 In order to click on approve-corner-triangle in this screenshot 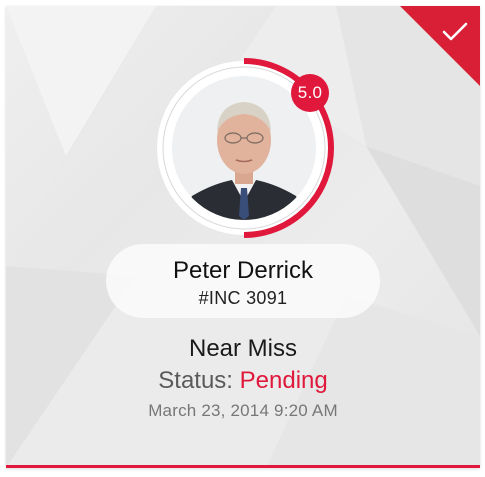, I will do `click(440, 46)`.